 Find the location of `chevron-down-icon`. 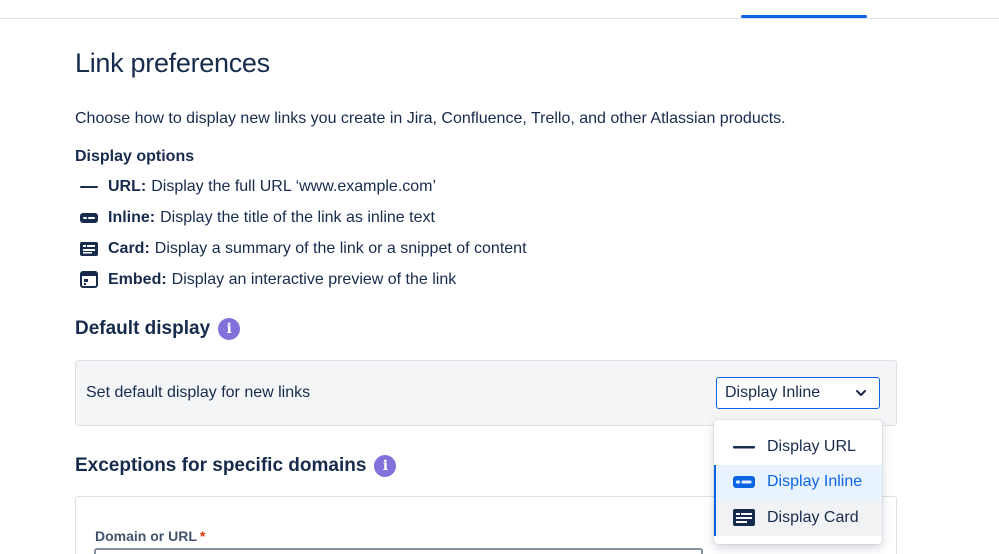

chevron-down-icon is located at coordinates (861, 393).